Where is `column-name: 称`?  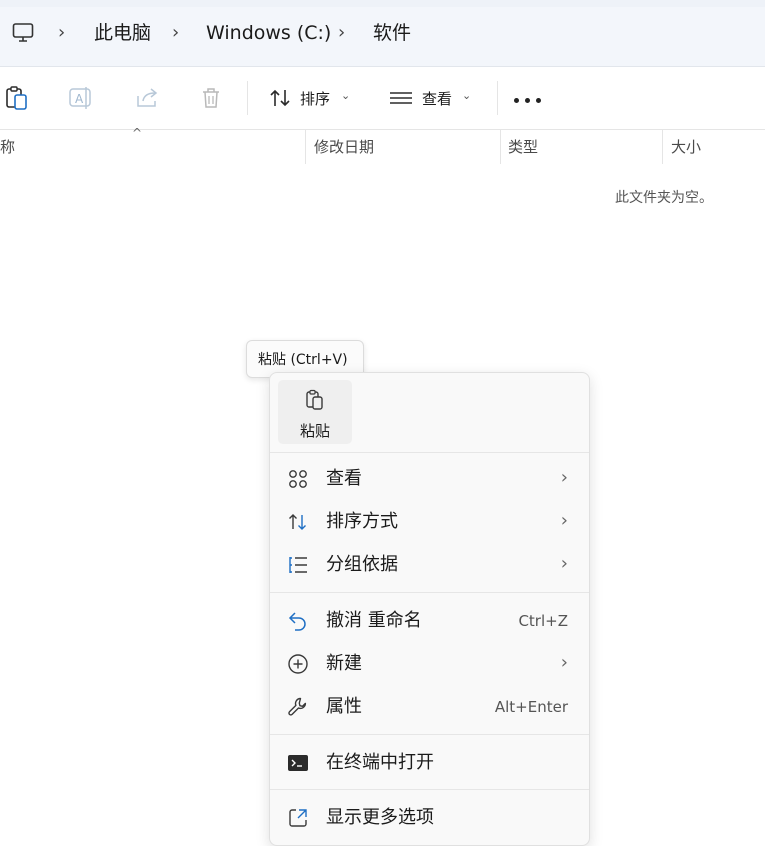 column-name: 称 is located at coordinates (7, 147).